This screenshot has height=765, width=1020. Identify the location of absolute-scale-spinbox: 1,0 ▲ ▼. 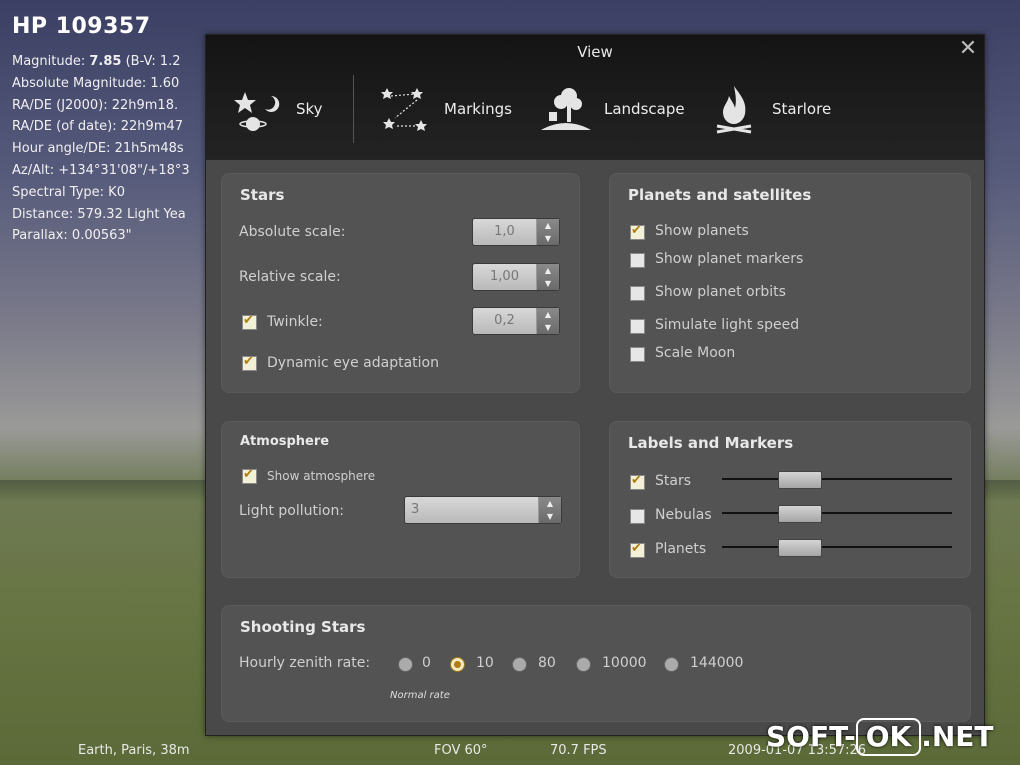
(516, 232).